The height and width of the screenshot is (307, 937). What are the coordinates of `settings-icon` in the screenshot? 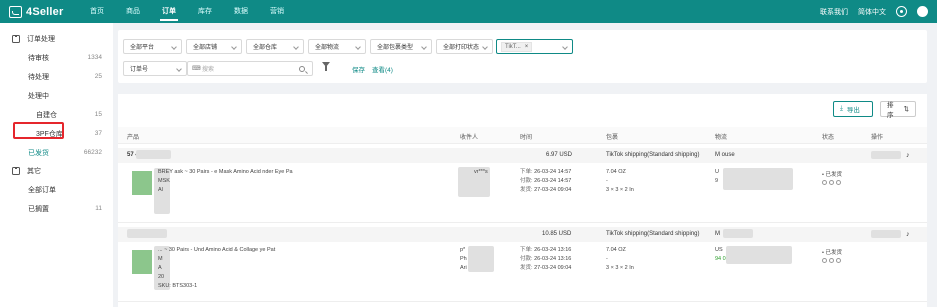 It's located at (901, 11).